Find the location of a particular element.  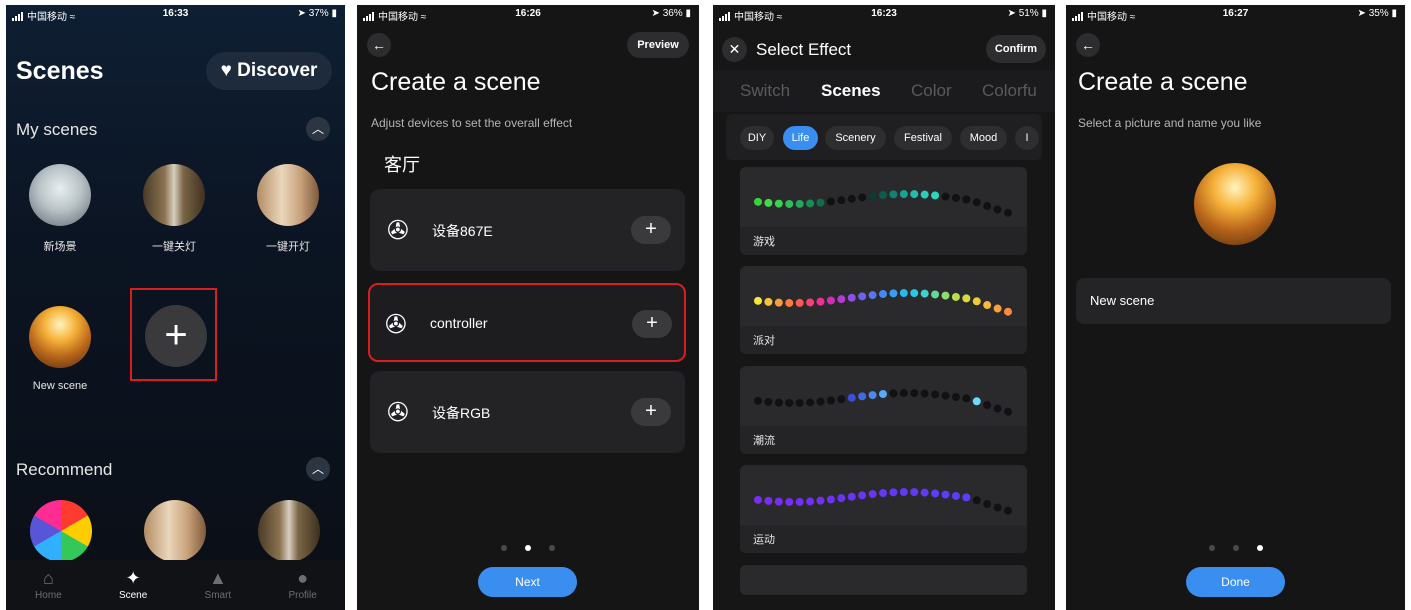

collapse-recommend-button: ︿ is located at coordinates (318, 469).